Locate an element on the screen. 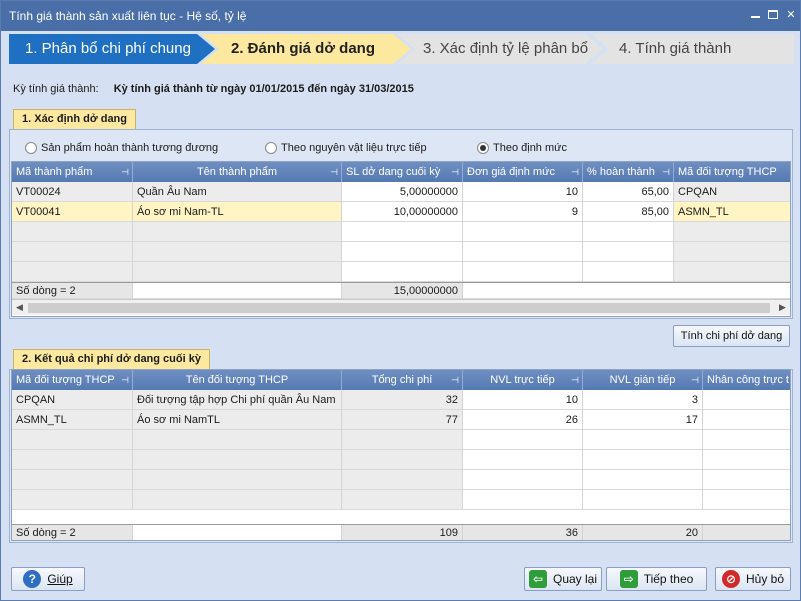 The image size is (801, 601). calc-wip-cost-button: Tính chi phí dở dang is located at coordinates (731, 336).